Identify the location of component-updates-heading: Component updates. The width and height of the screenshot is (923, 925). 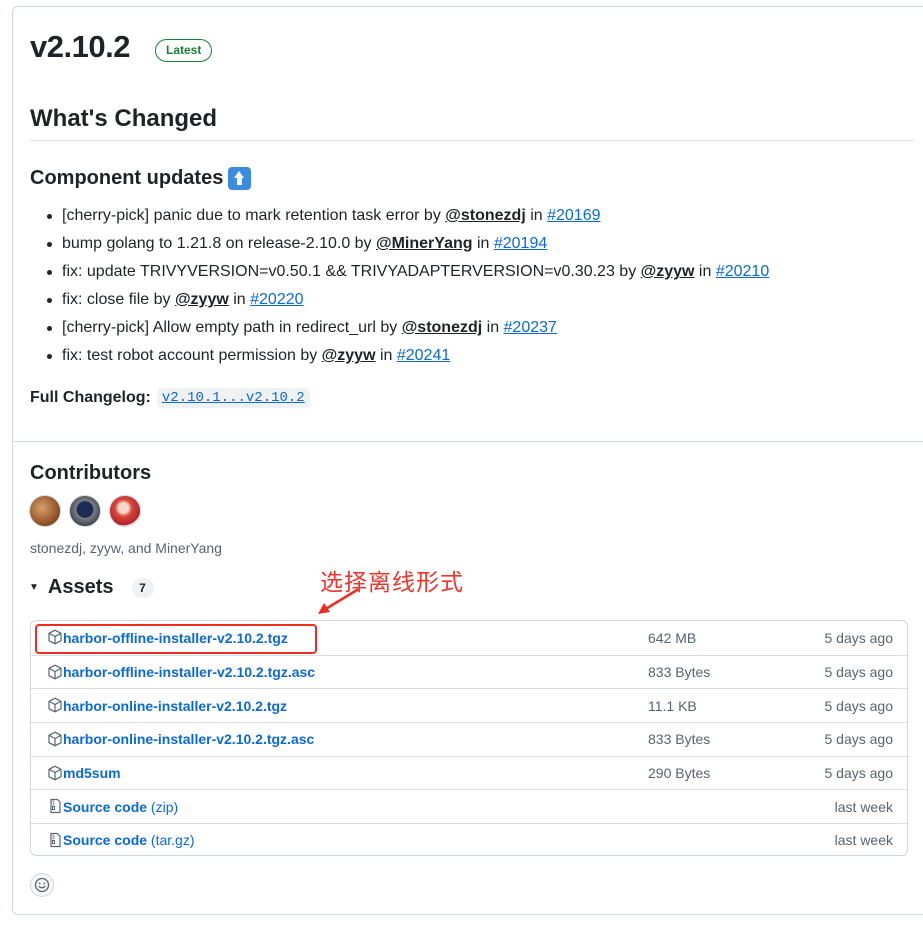
(141, 178).